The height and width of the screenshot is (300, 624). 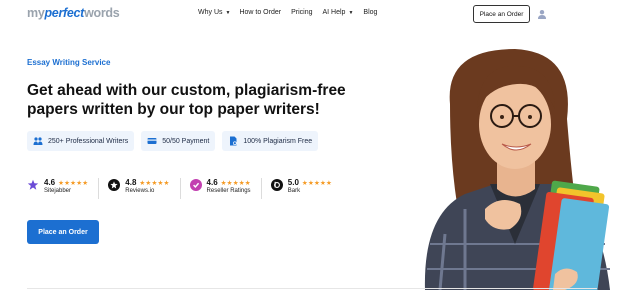 I want to click on user-icon, so click(x=542, y=14).